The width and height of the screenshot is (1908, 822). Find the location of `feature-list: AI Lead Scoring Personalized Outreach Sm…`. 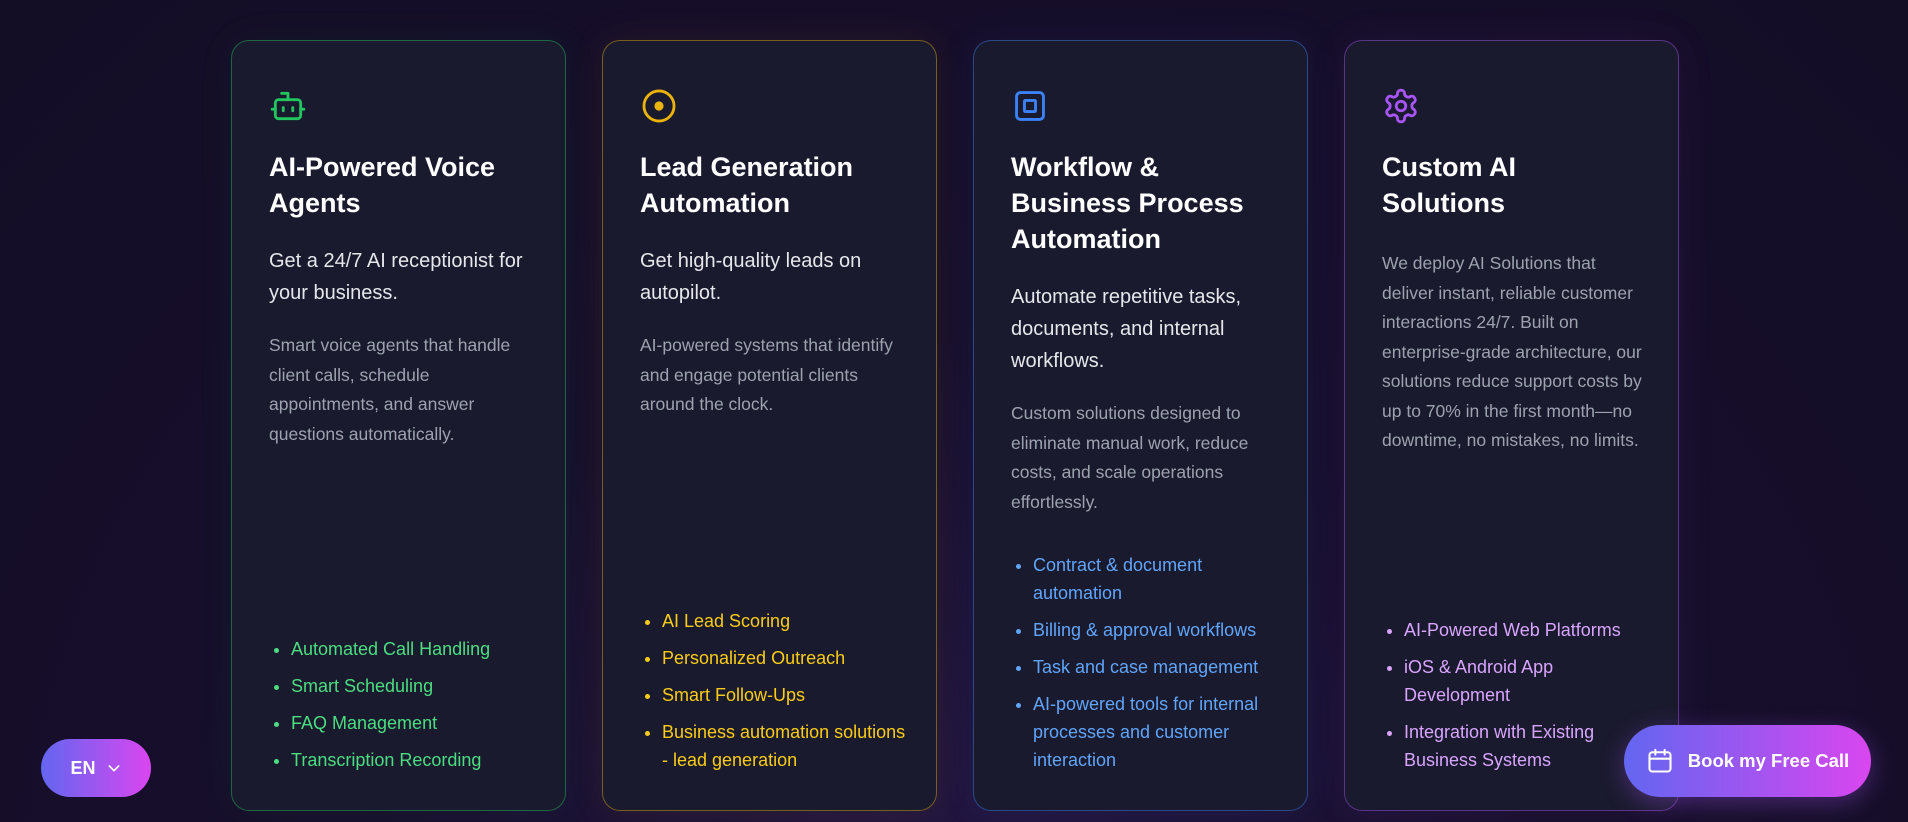

feature-list: AI Lead Scoring Personalized Outreach Sm… is located at coordinates (778, 690).